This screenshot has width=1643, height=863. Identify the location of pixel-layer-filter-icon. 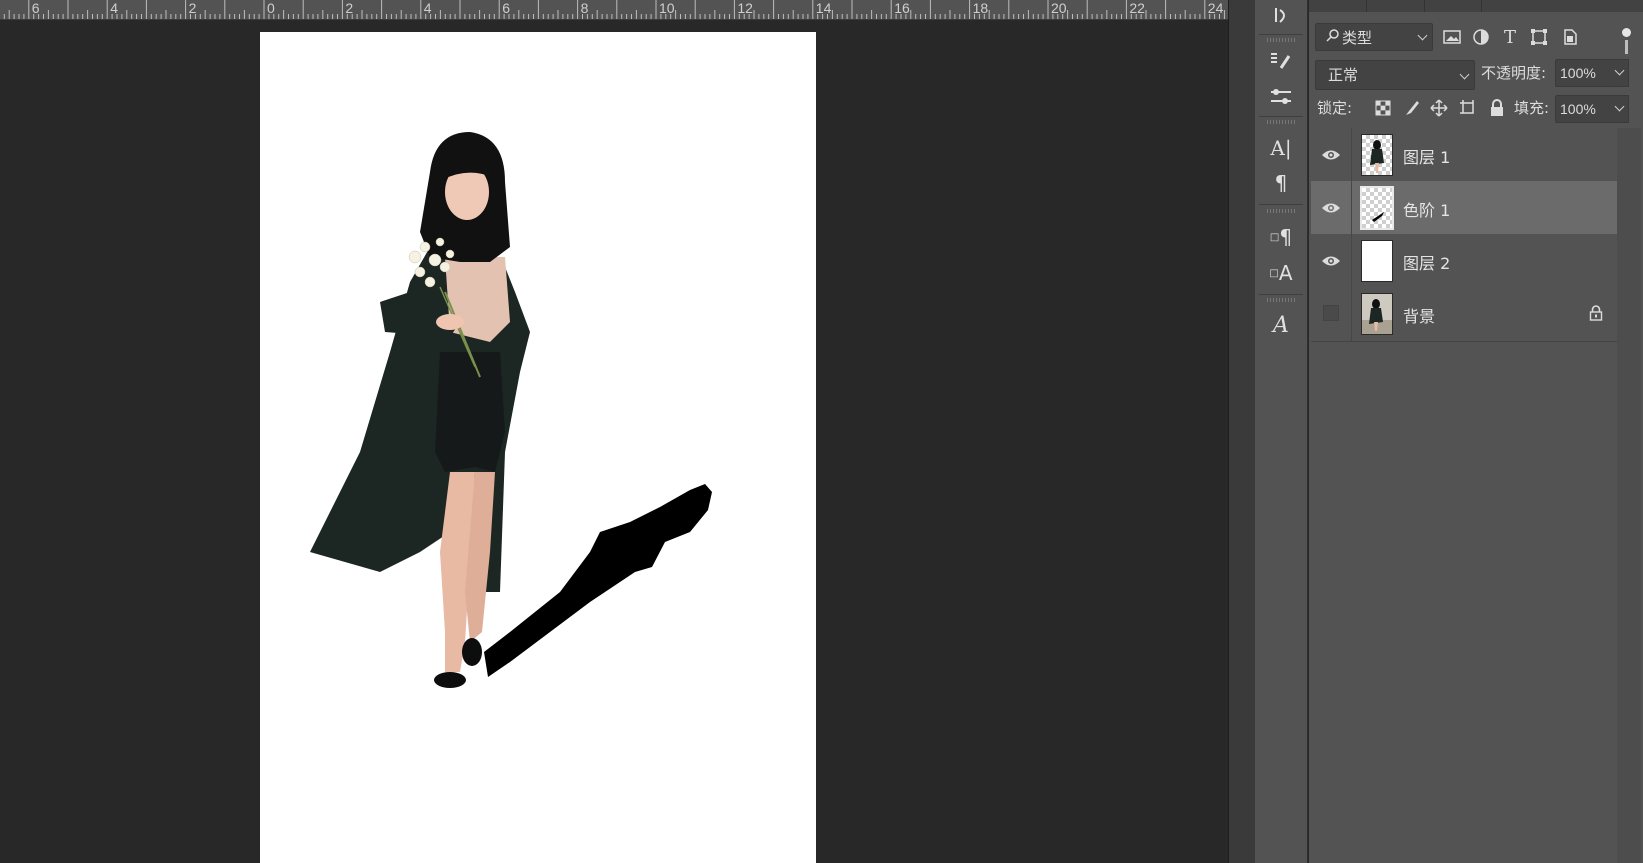
(1452, 37).